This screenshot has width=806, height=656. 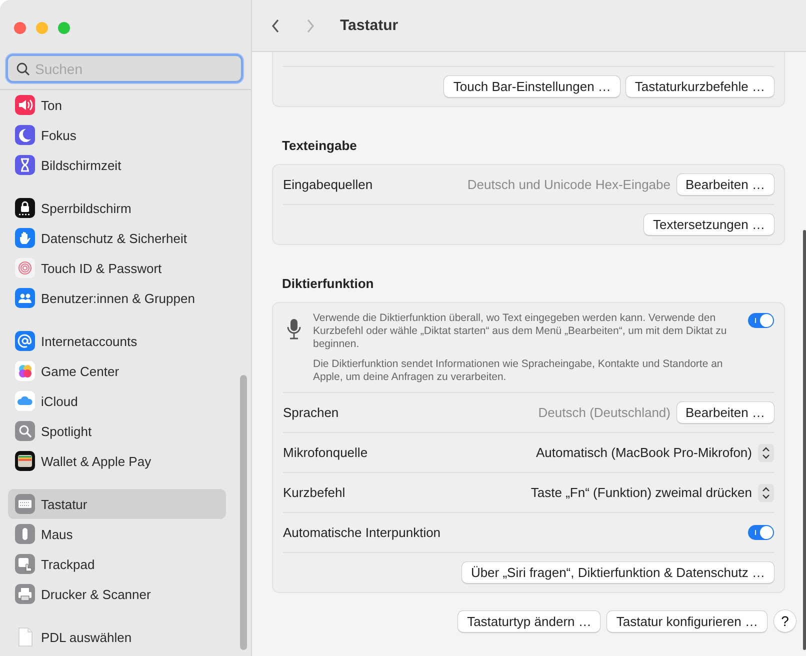 What do you see at coordinates (117, 564) in the screenshot?
I see `sidebar-item: Trackpad` at bounding box center [117, 564].